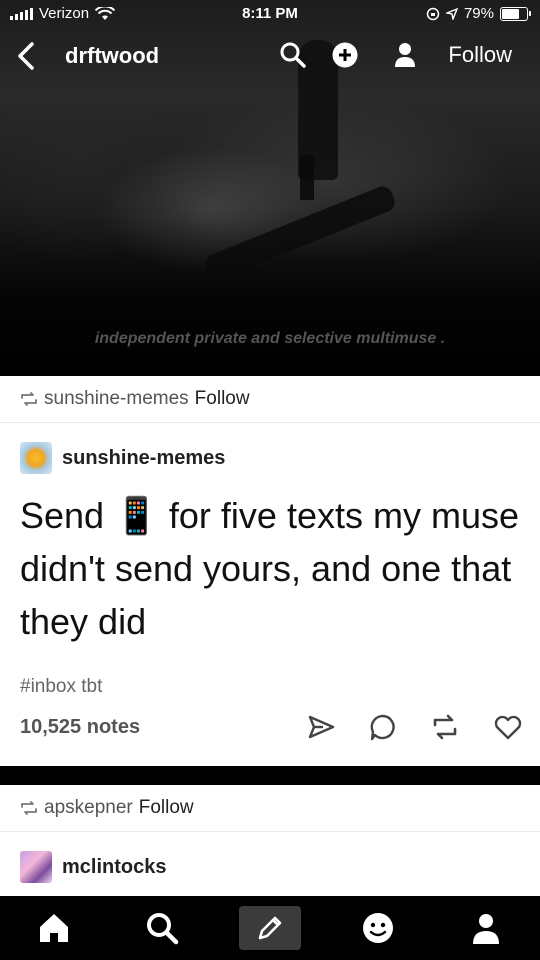 Image resolution: width=540 pixels, height=960 pixels. What do you see at coordinates (383, 727) in the screenshot?
I see `reply-icon` at bounding box center [383, 727].